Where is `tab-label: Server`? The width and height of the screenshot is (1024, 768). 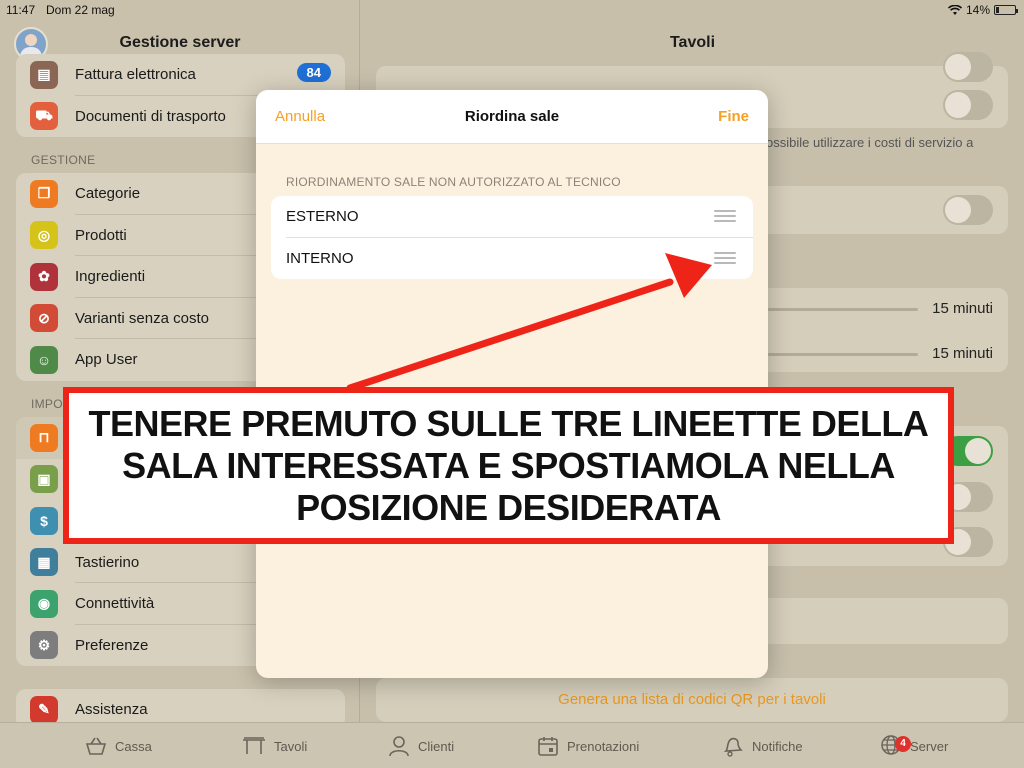
tab-label: Server is located at coordinates (929, 746).